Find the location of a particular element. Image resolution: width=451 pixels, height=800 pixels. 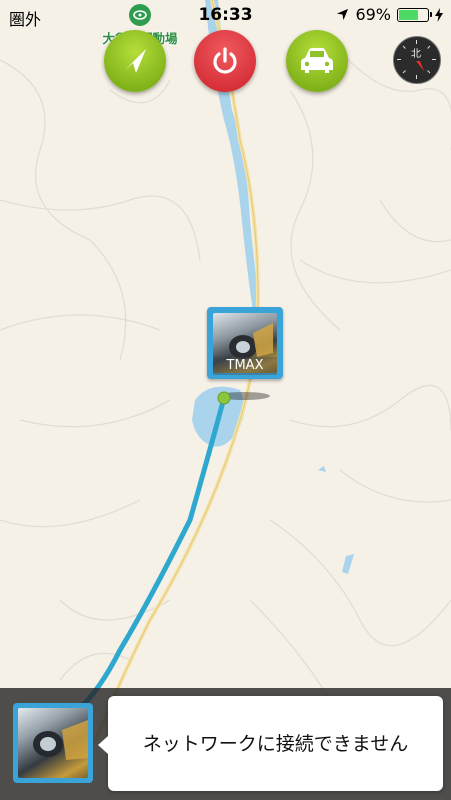

compass-icon: 北 is located at coordinates (416, 59).